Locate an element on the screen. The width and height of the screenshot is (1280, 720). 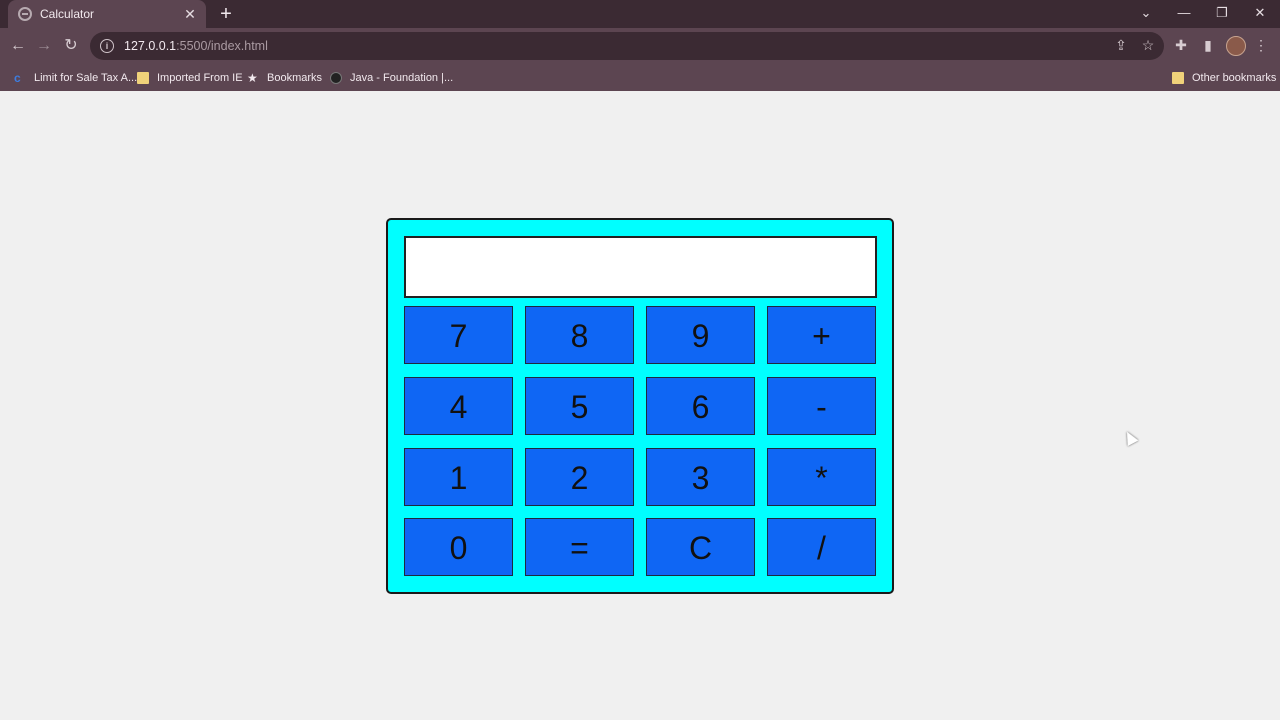
c-icon: c is located at coordinates (17, 77).